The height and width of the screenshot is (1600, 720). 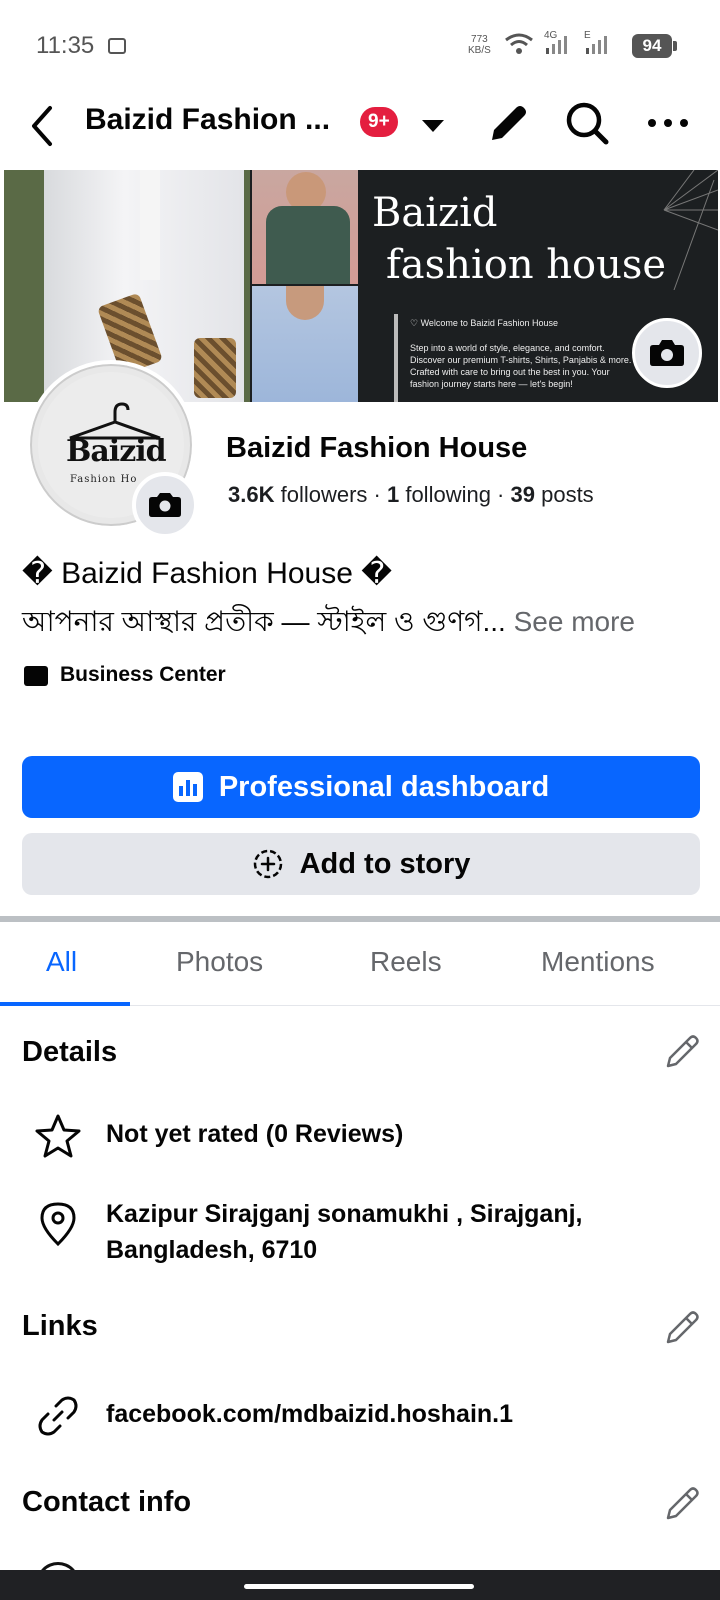 What do you see at coordinates (406, 962) in the screenshot?
I see `tab-reels: Reels` at bounding box center [406, 962].